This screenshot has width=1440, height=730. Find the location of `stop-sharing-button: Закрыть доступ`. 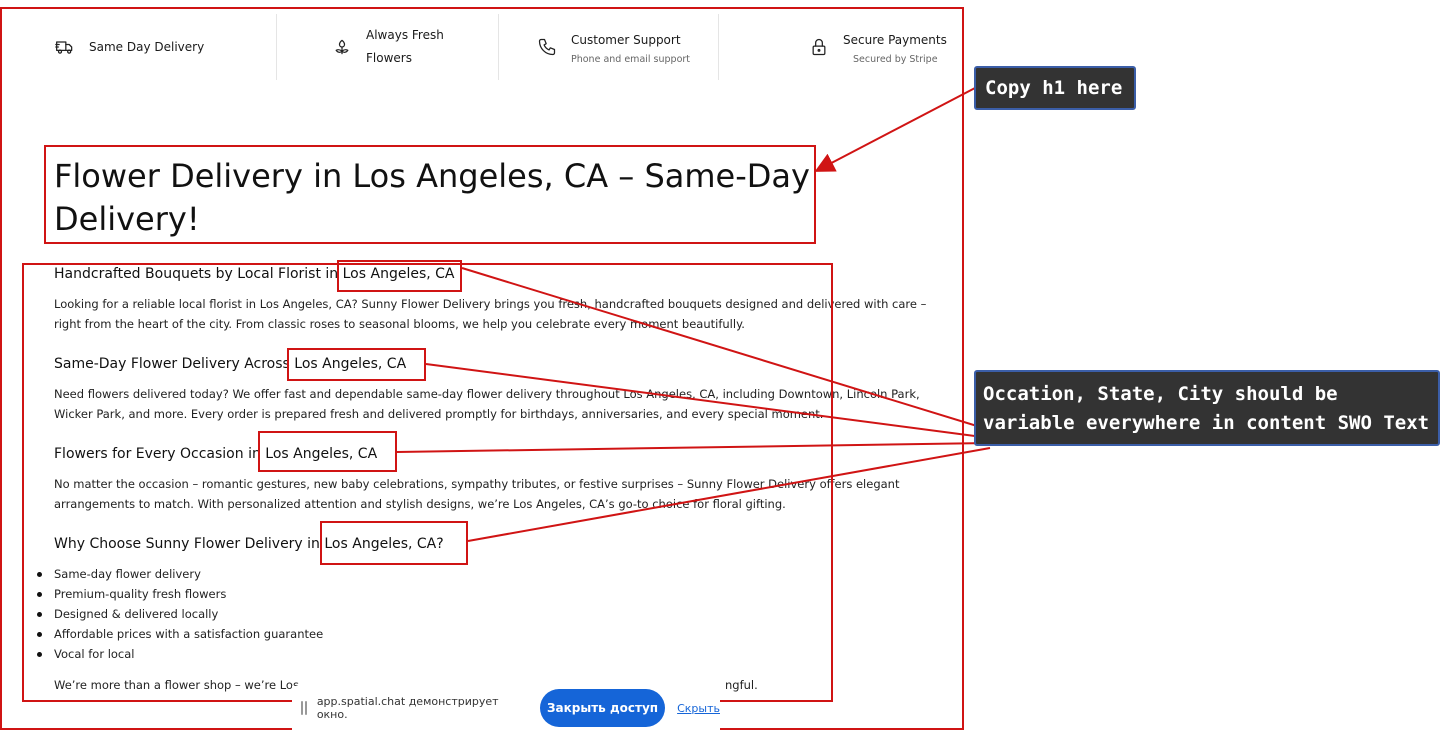

stop-sharing-button: Закрыть доступ is located at coordinates (602, 708).